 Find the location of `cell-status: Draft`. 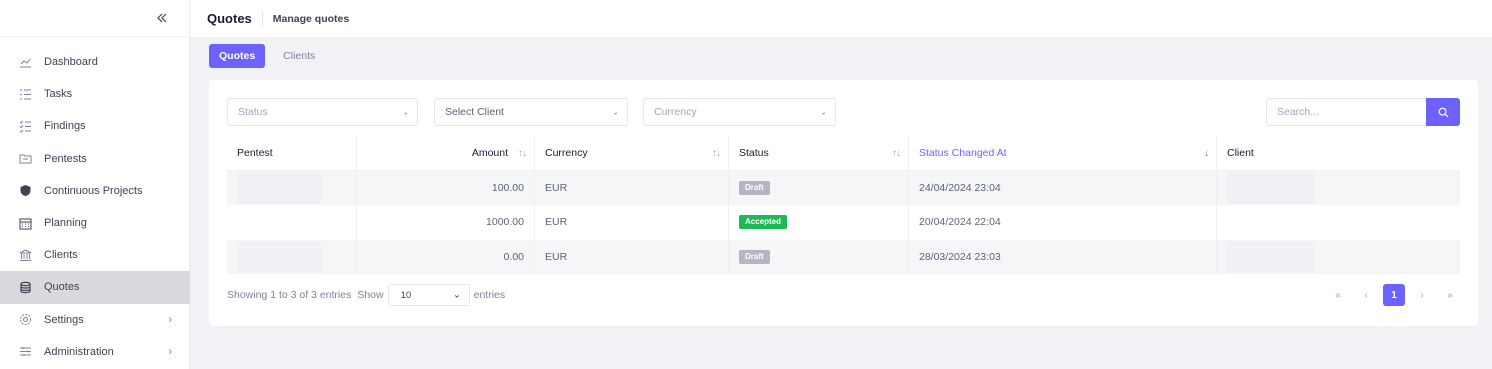

cell-status: Draft is located at coordinates (819, 188).